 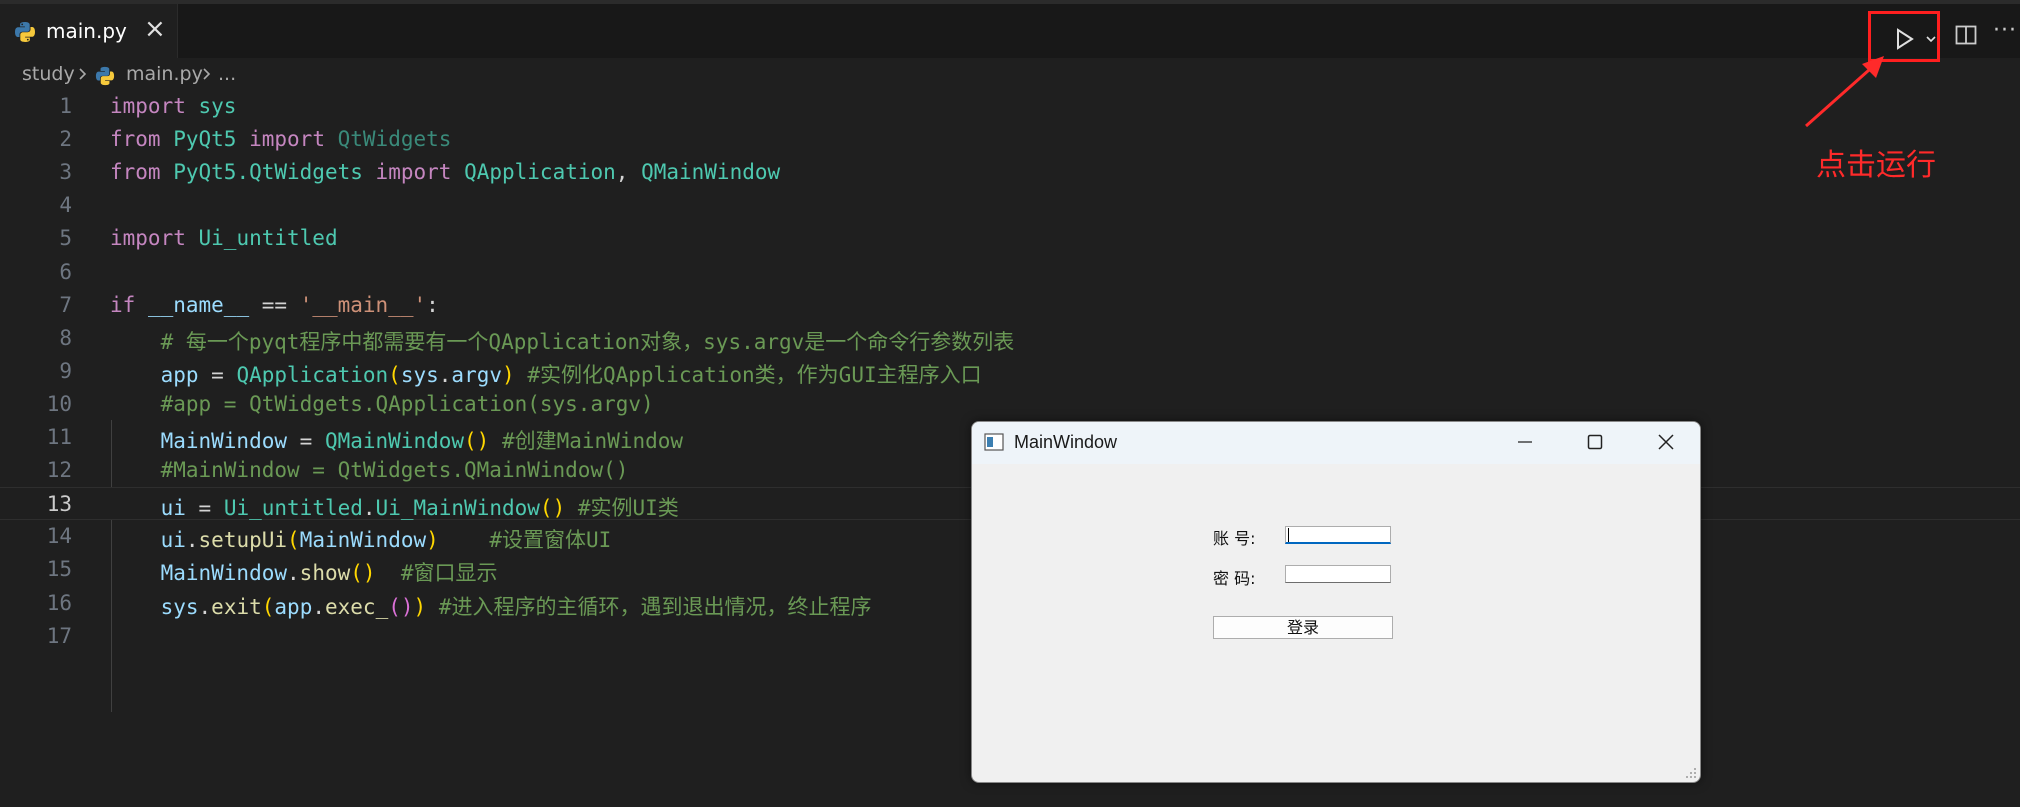 What do you see at coordinates (1338, 574) in the screenshot?
I see `password-input` at bounding box center [1338, 574].